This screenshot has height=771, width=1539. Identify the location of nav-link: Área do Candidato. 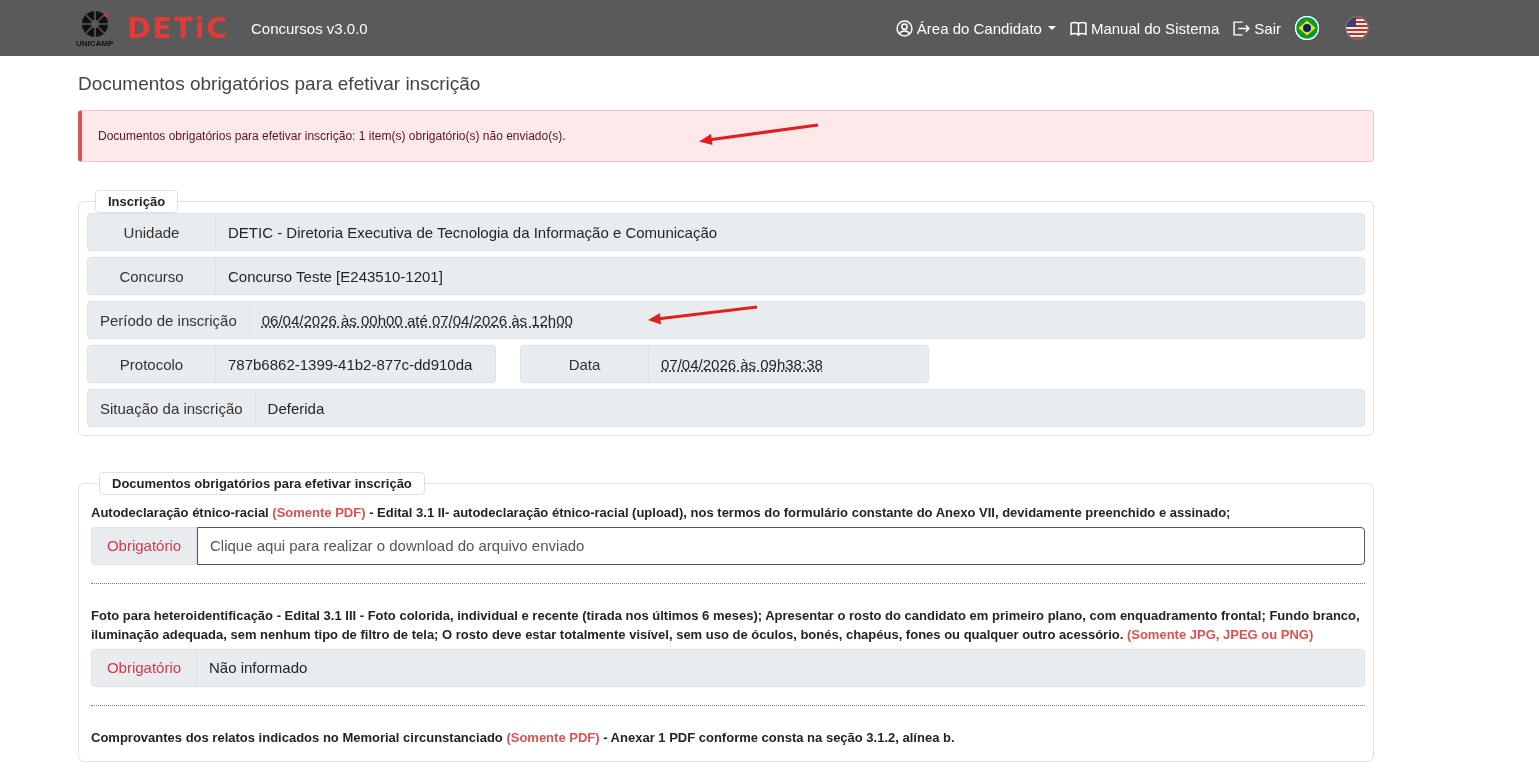
(975, 28).